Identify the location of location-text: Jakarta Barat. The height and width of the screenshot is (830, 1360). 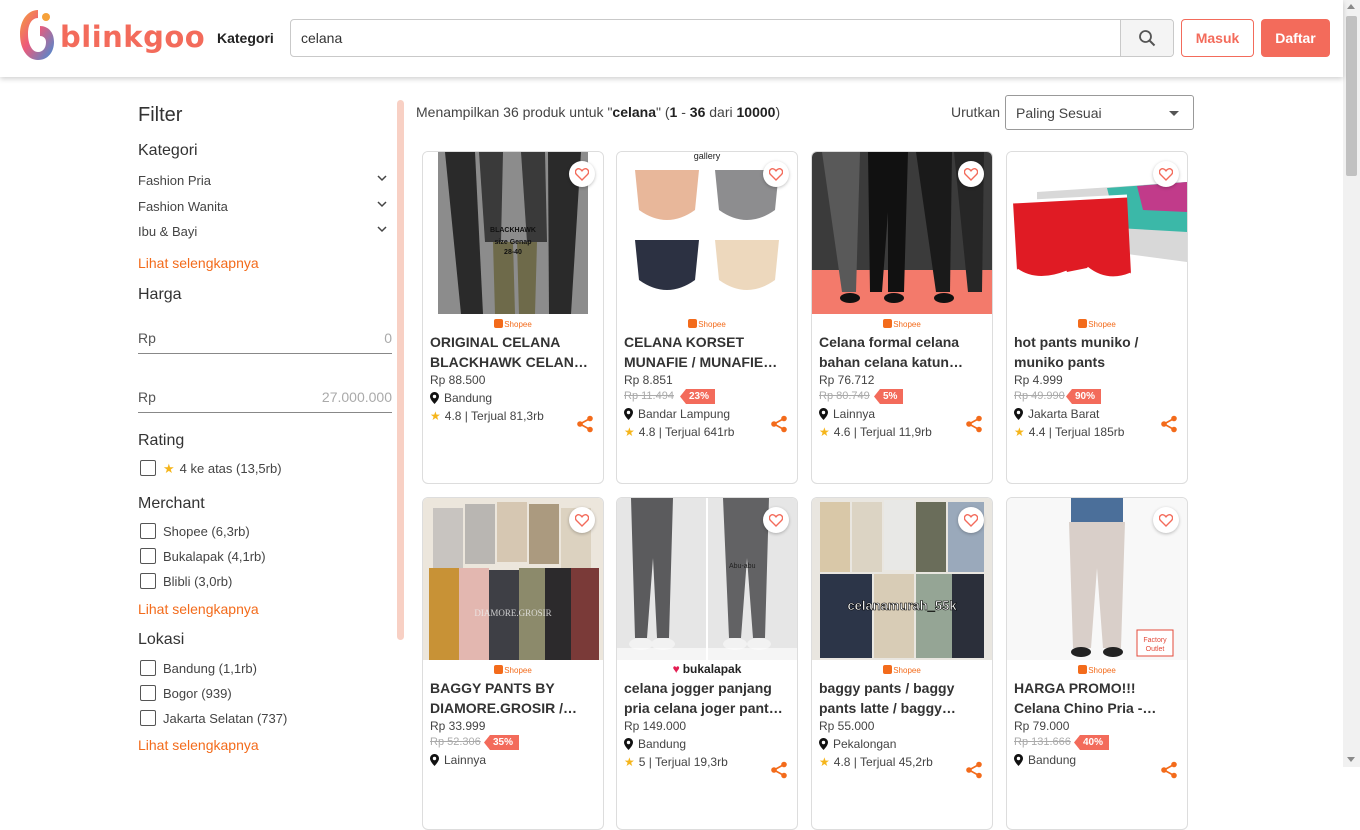
(1064, 414).